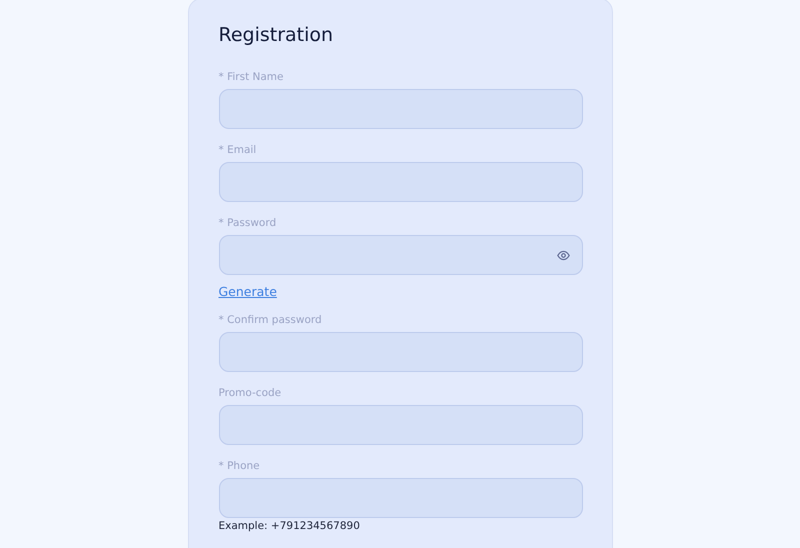 This screenshot has width=800, height=548. Describe the element at coordinates (238, 150) in the screenshot. I see `field-label: * Email` at that location.